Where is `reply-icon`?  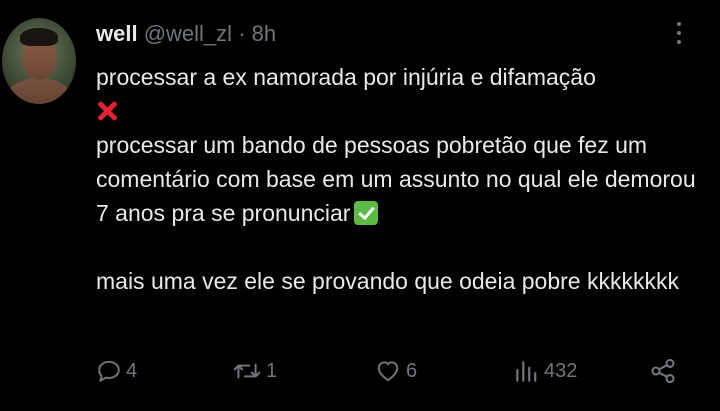
reply-icon is located at coordinates (109, 371).